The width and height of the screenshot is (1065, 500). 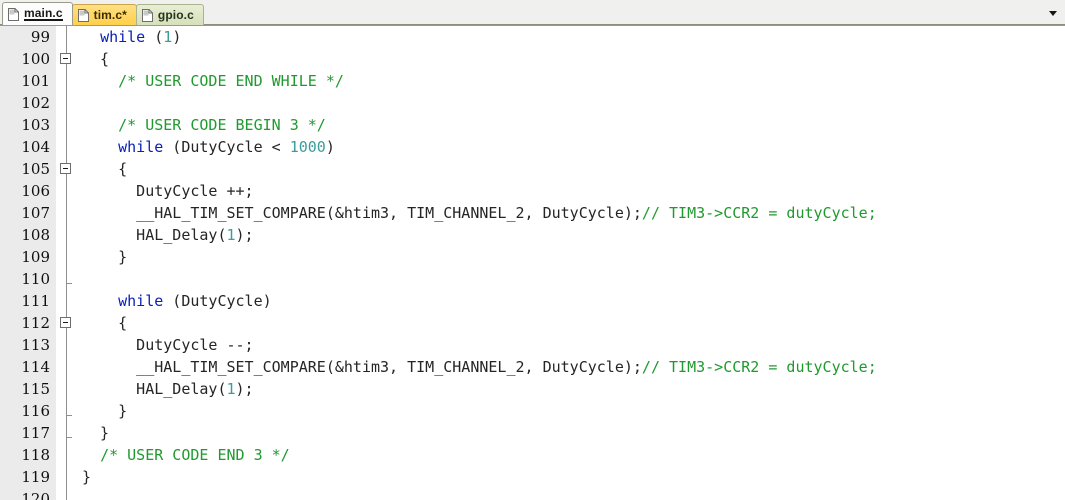 What do you see at coordinates (573, 301) in the screenshot?
I see `code-line: while (DutyCycle)` at bounding box center [573, 301].